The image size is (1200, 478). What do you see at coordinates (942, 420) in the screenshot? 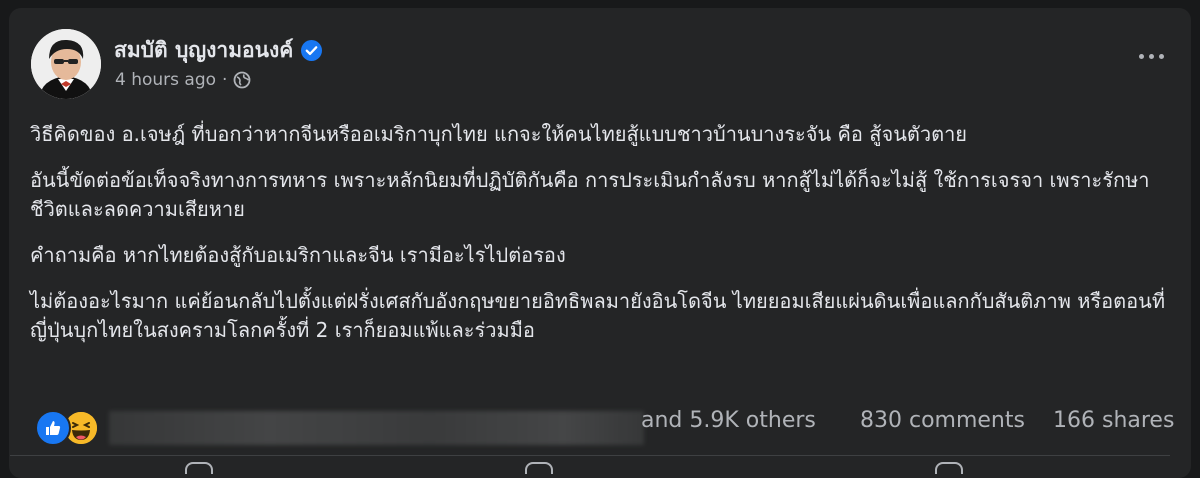
I see `comments-count-link: 830 comments` at bounding box center [942, 420].